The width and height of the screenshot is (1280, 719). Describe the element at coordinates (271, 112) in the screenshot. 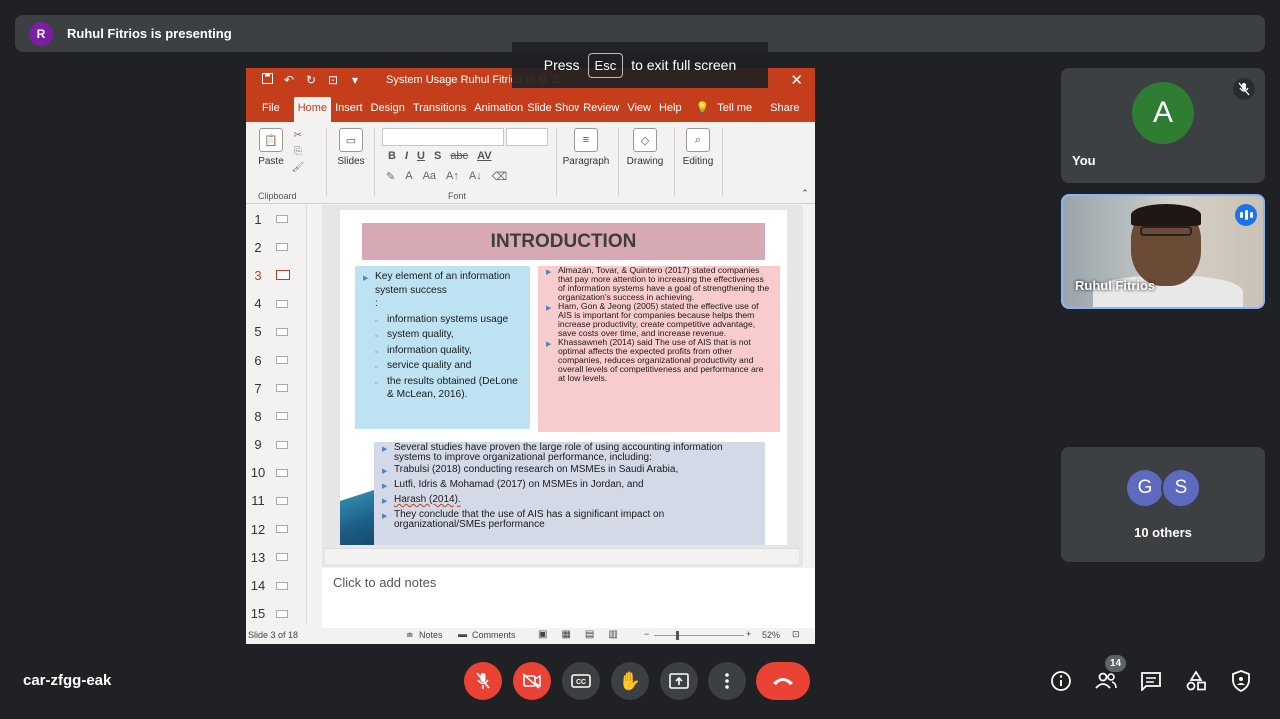

I see `tab-file: File` at that location.